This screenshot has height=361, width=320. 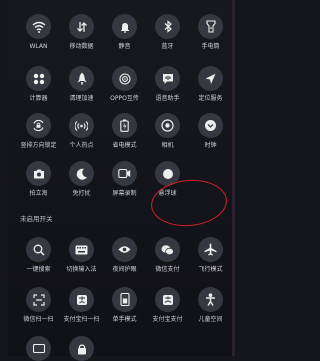 I want to click on toggle-label: 飞行模式, so click(x=210, y=269).